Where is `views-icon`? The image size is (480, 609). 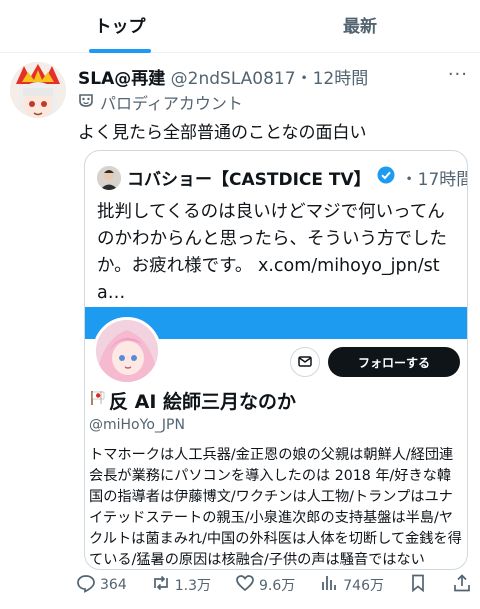
views-icon is located at coordinates (329, 585).